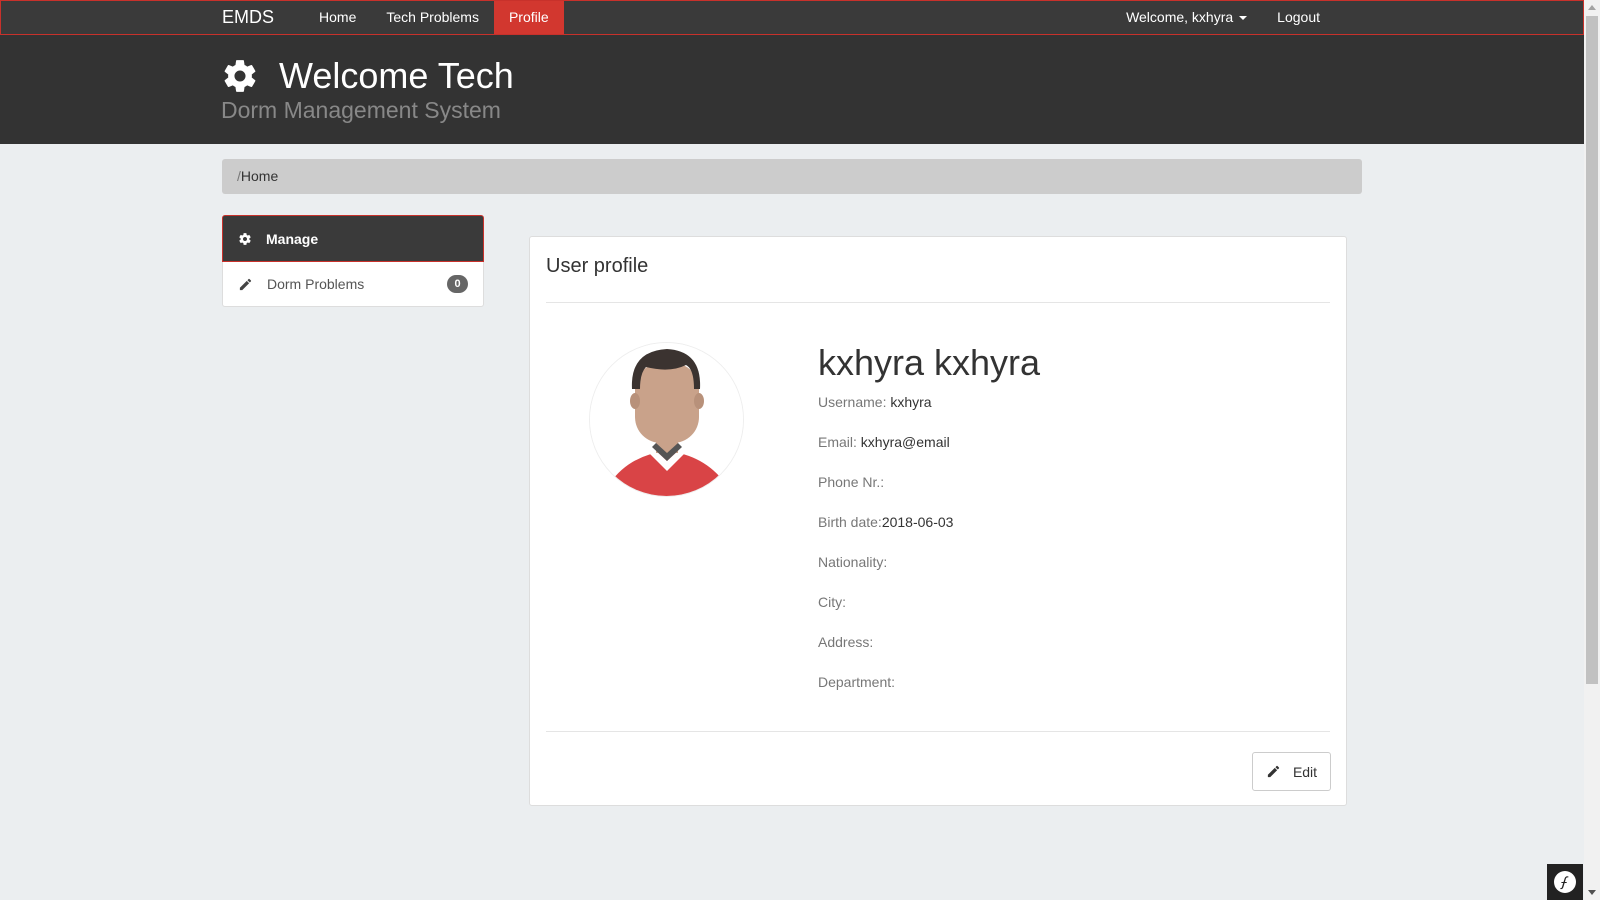 The height and width of the screenshot is (900, 1600). I want to click on field-label: Nationality:, so click(853, 562).